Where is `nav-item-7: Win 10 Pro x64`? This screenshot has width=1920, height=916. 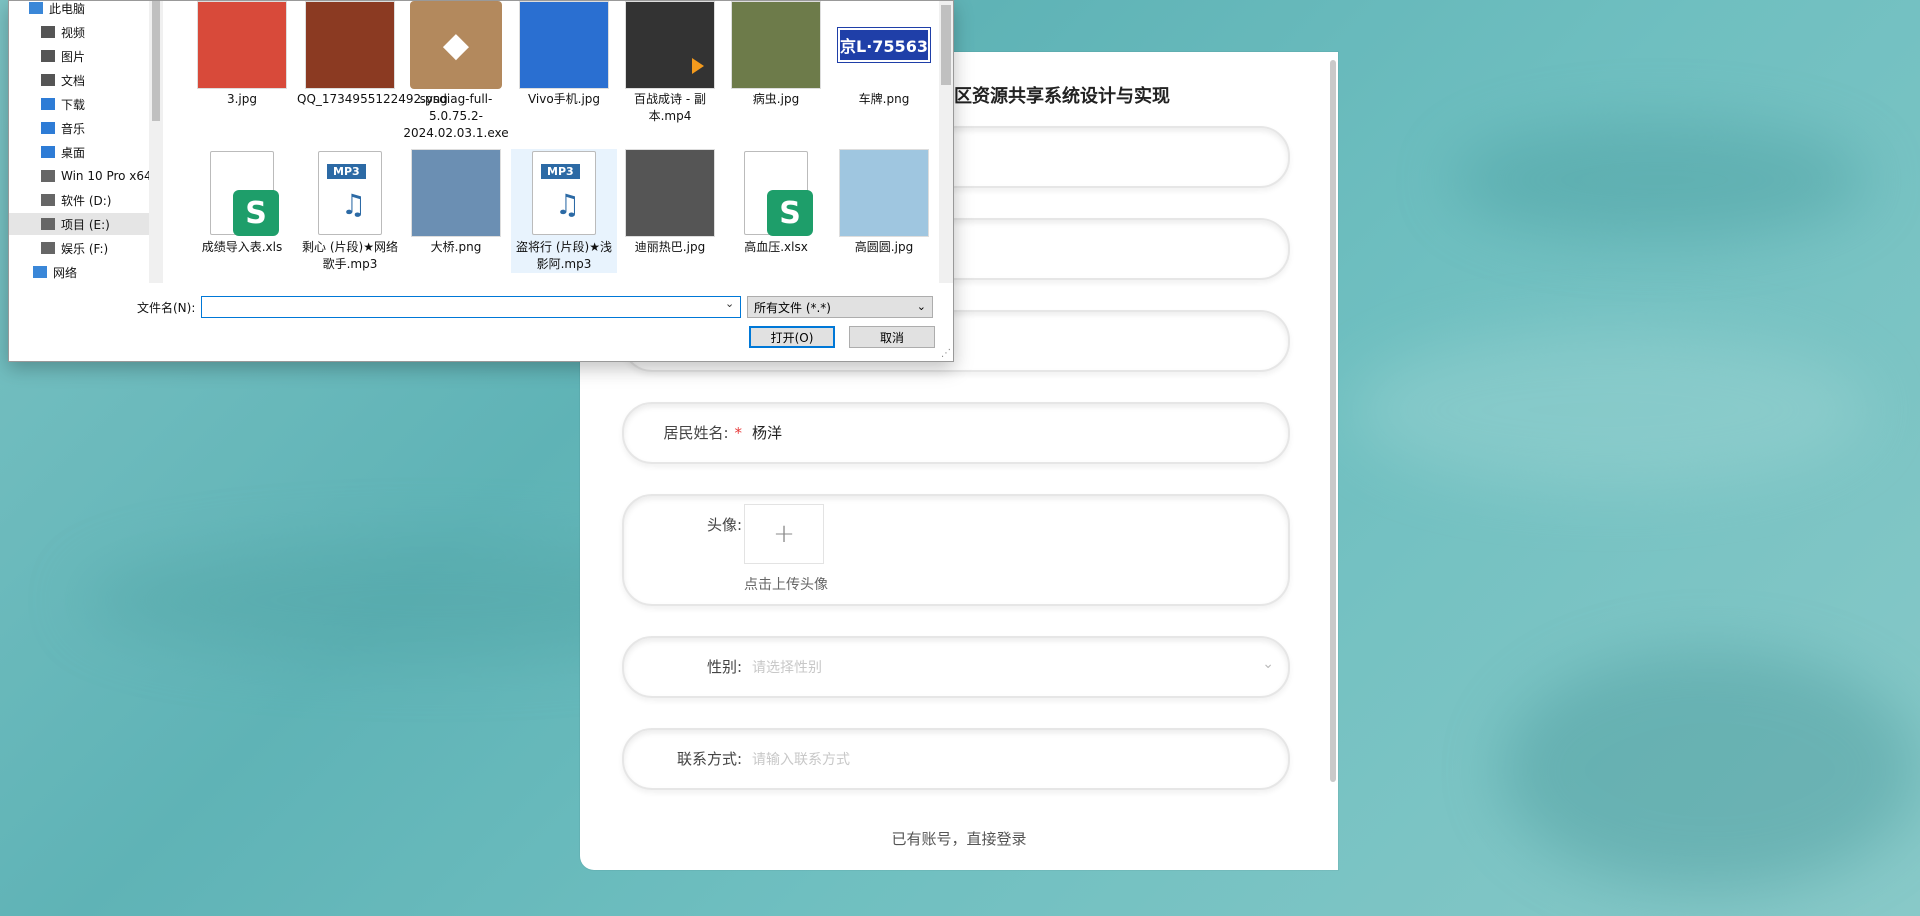 nav-item-7: Win 10 Pro x64 is located at coordinates (82, 176).